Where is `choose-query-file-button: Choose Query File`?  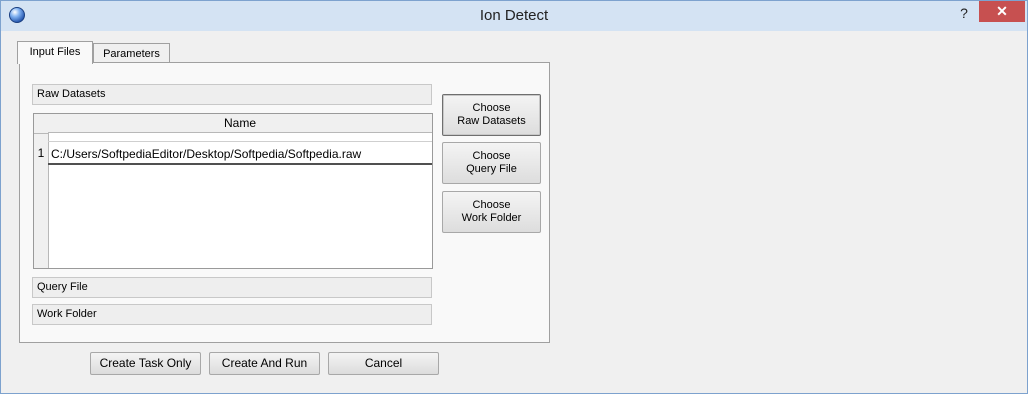
choose-query-file-button: Choose Query File is located at coordinates (491, 163).